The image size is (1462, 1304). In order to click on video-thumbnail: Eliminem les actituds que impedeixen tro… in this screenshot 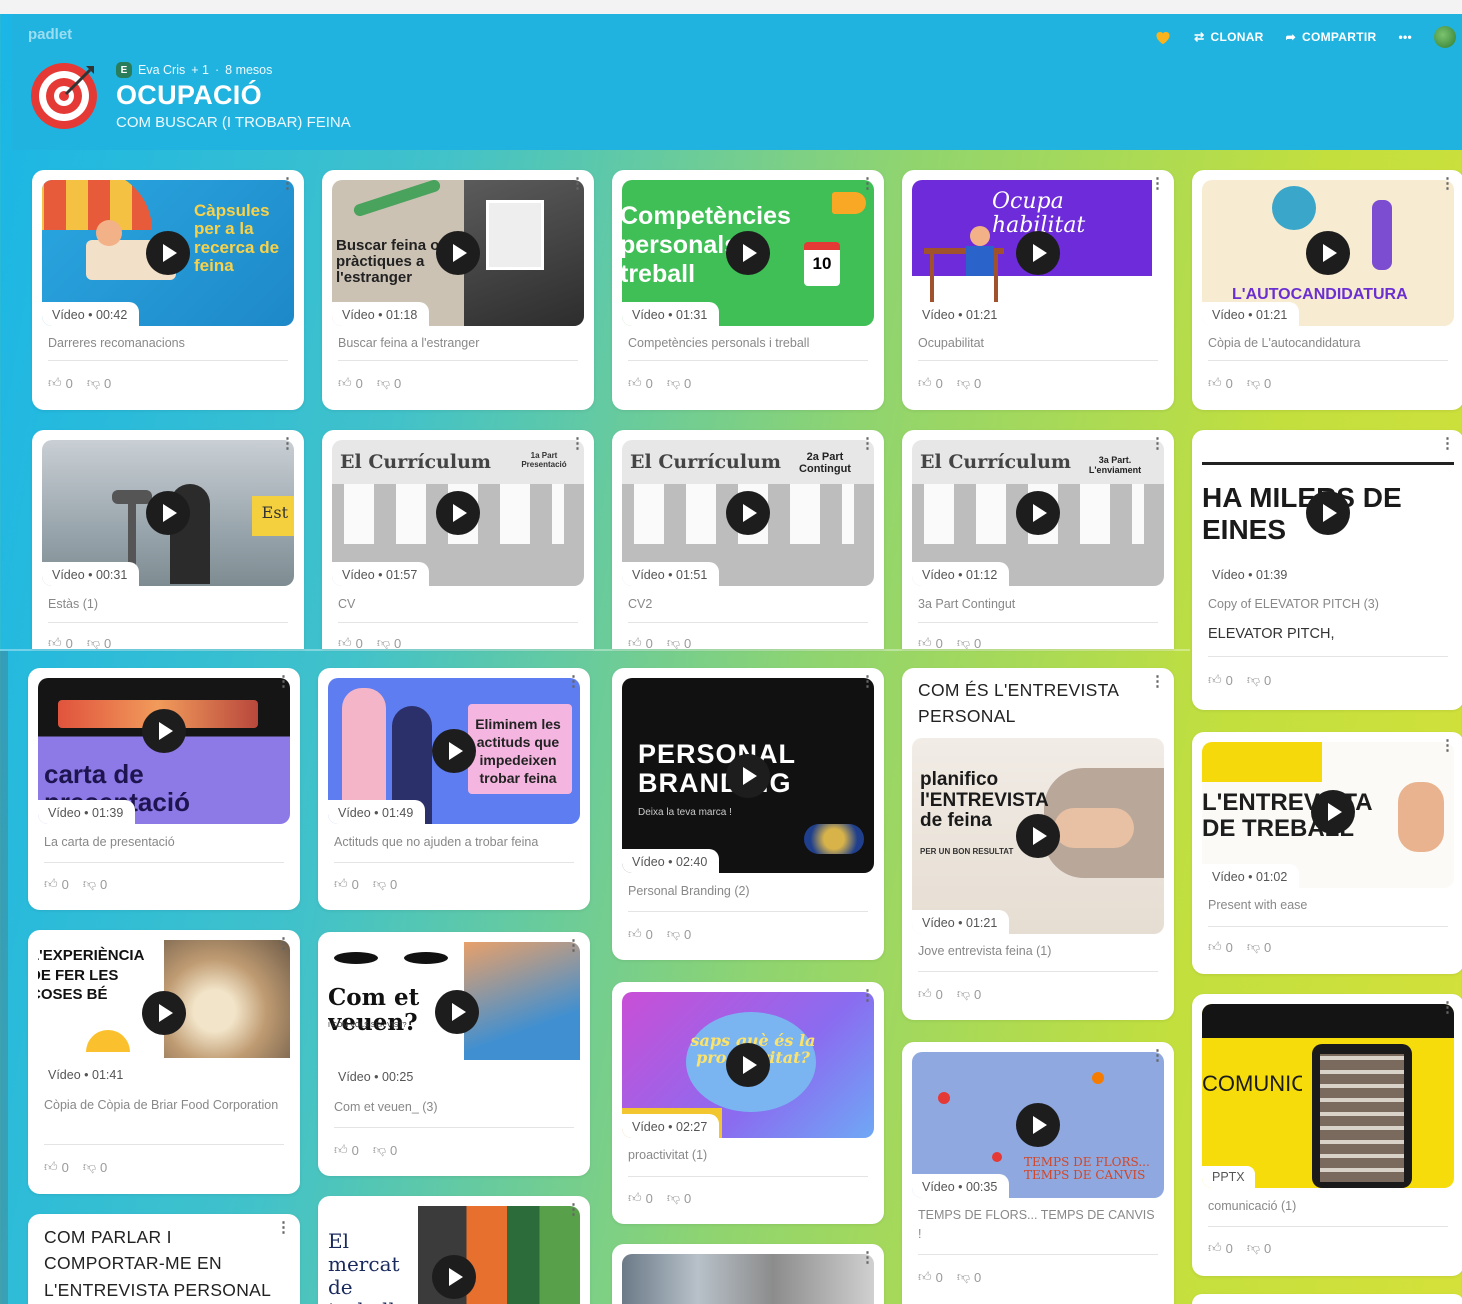, I will do `click(454, 751)`.